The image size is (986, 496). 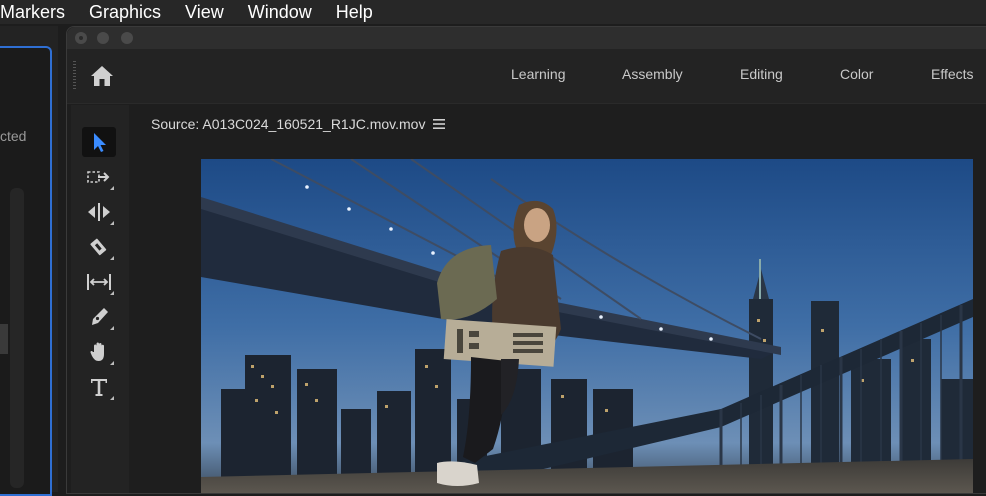 I want to click on pen-tool-icon, so click(x=100, y=316).